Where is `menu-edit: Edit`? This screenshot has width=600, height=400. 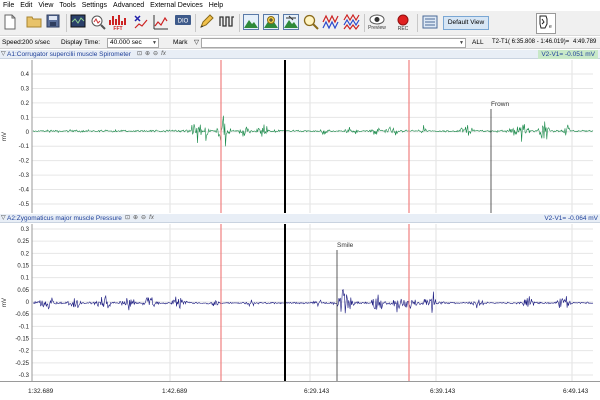 menu-edit: Edit is located at coordinates (26, 5).